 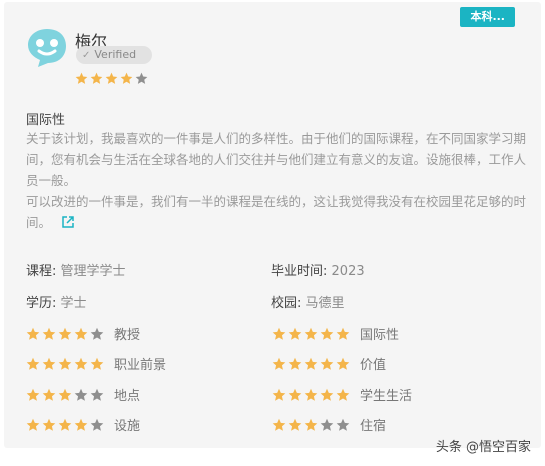 I want to click on rating-label: 教授, so click(x=127, y=335).